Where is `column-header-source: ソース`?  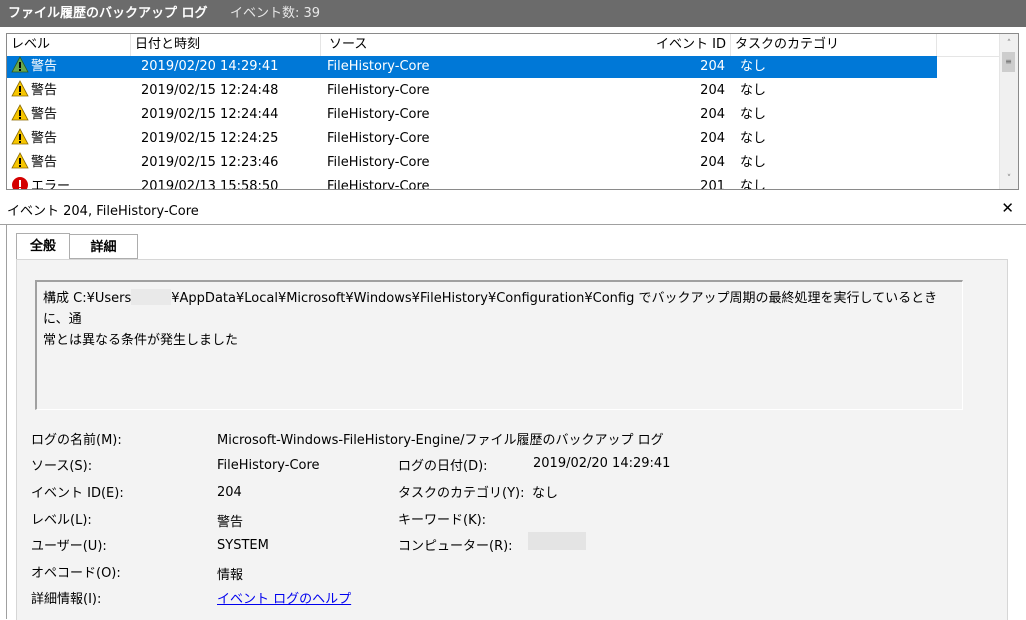 column-header-source: ソース is located at coordinates (425, 45).